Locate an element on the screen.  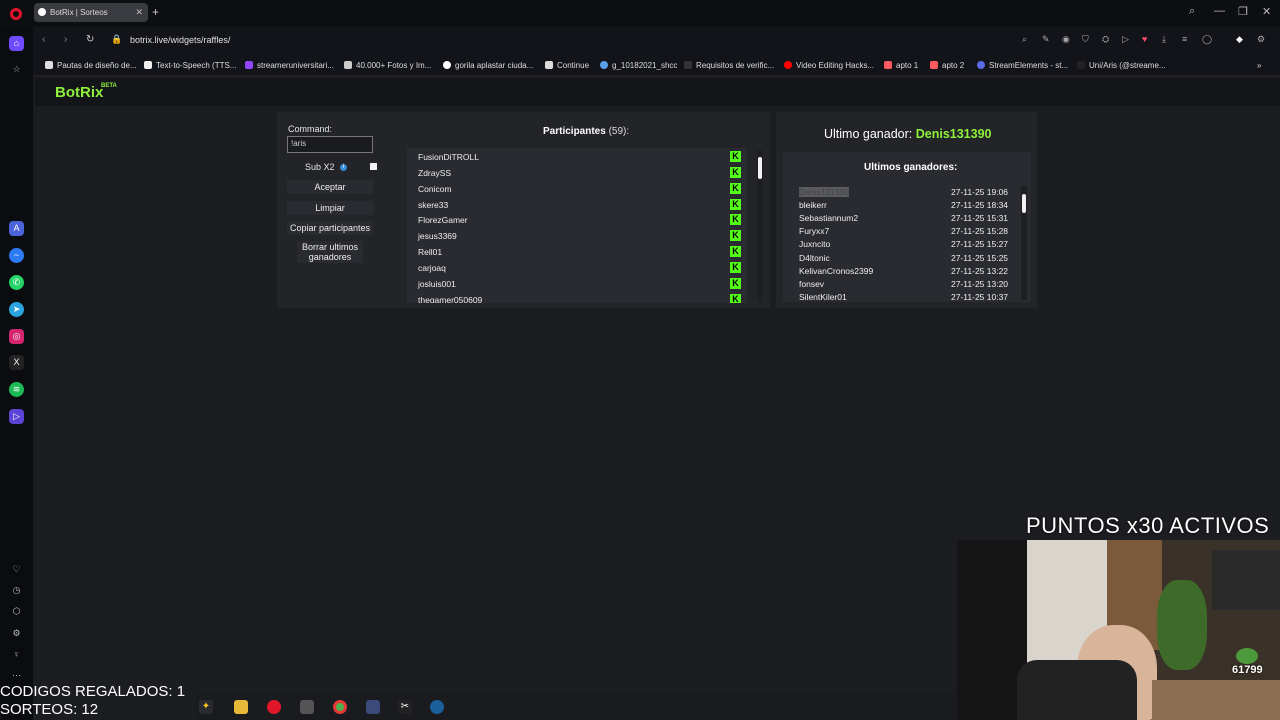
google-icon is located at coordinates (447, 65).